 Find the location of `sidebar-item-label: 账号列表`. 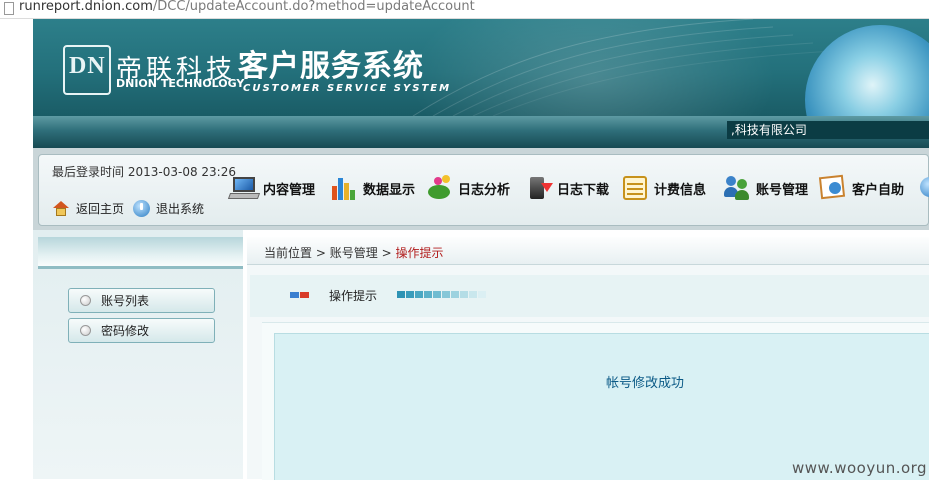

sidebar-item-label: 账号列表 is located at coordinates (125, 301).